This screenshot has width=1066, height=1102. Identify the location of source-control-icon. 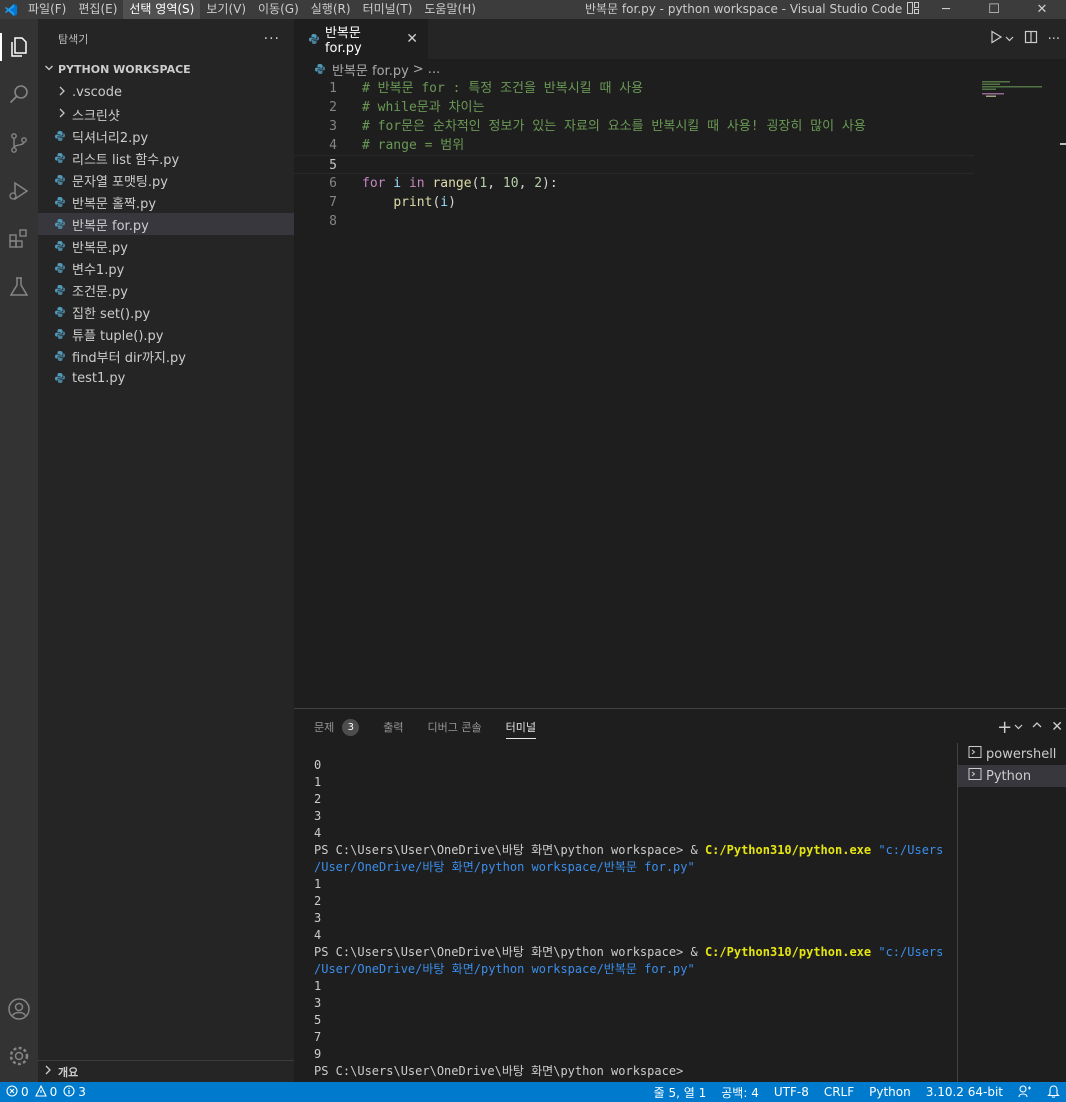
(19, 143).